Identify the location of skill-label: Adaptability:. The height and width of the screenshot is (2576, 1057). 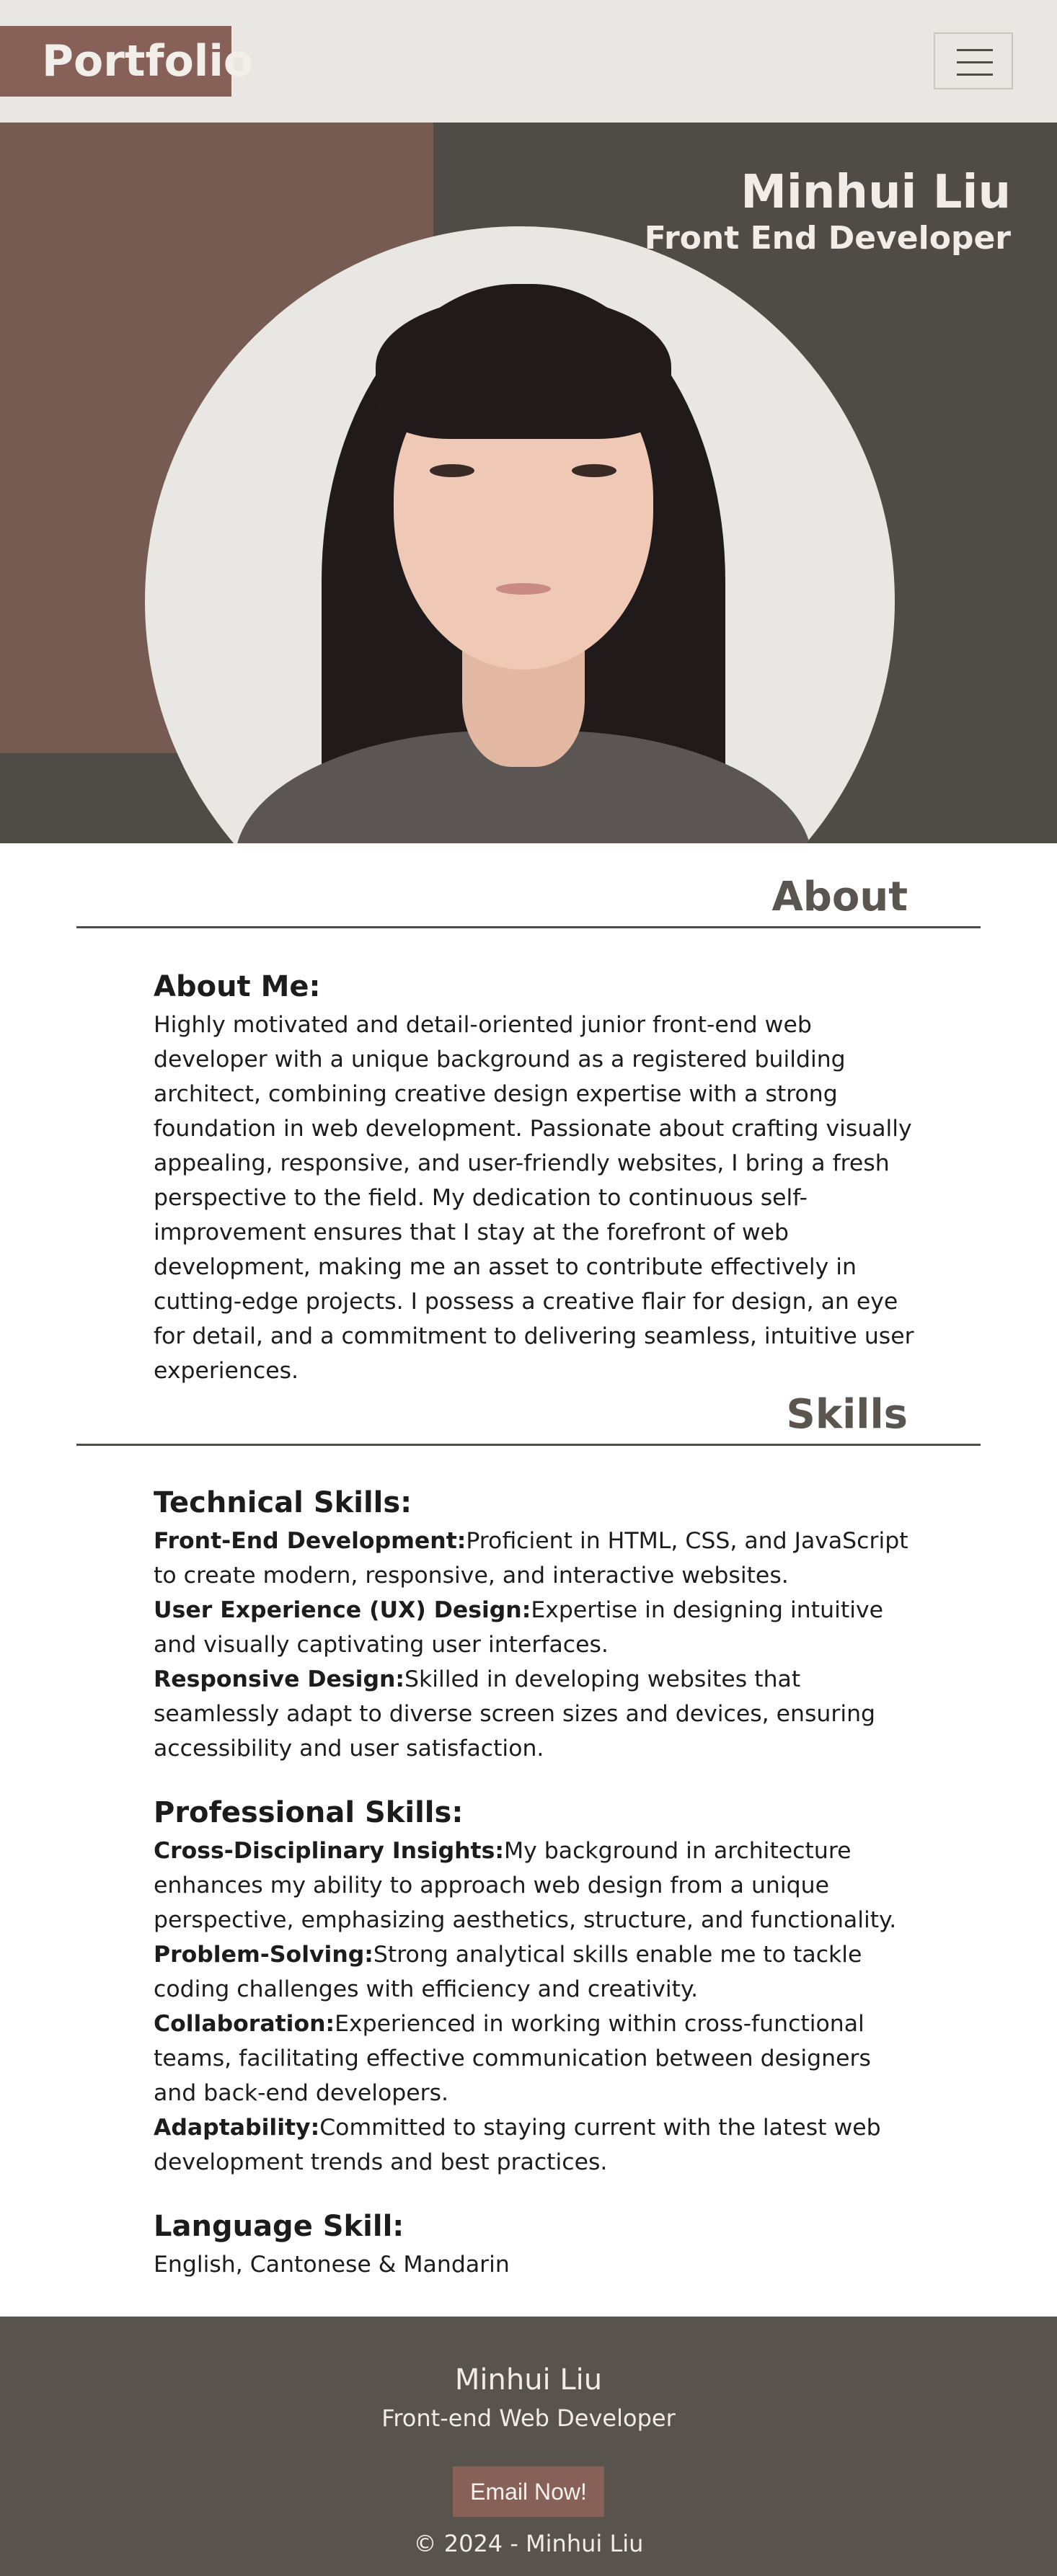
(237, 2128).